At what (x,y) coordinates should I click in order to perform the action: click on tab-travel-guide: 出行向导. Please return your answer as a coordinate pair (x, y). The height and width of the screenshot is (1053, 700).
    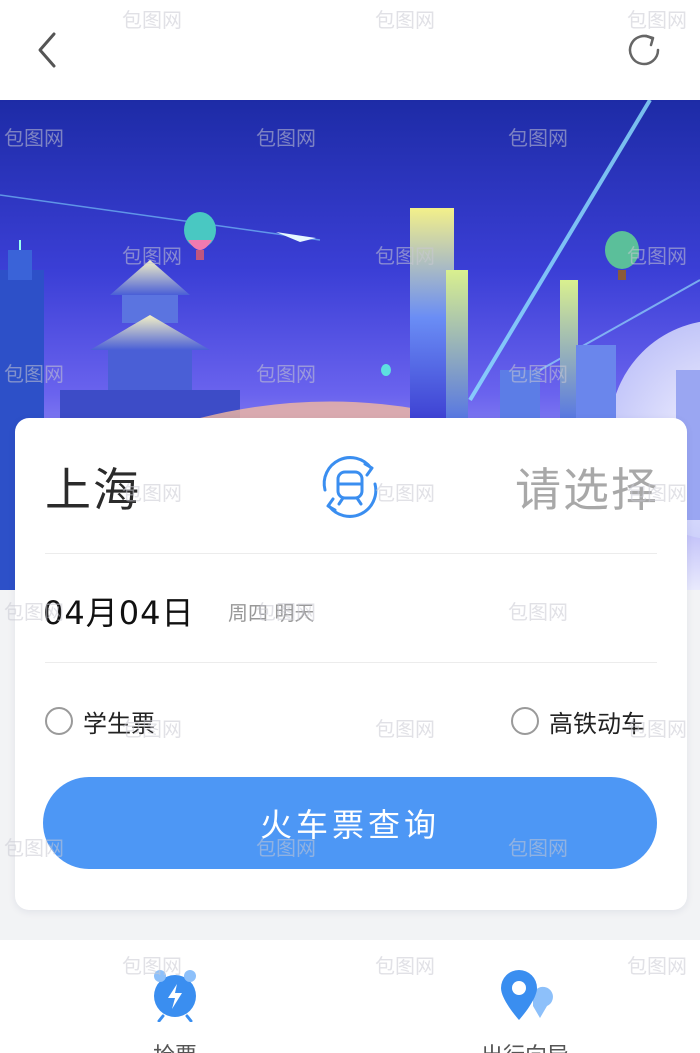
    Looking at the image, I should click on (525, 996).